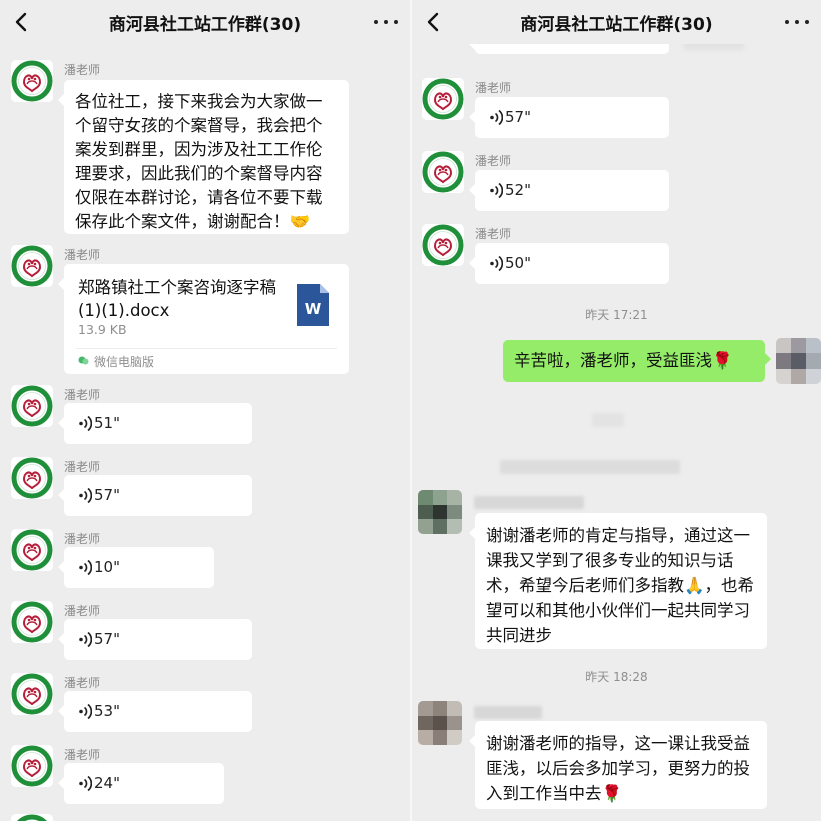 This screenshot has width=821, height=821. I want to click on voice-duration: 50", so click(518, 263).